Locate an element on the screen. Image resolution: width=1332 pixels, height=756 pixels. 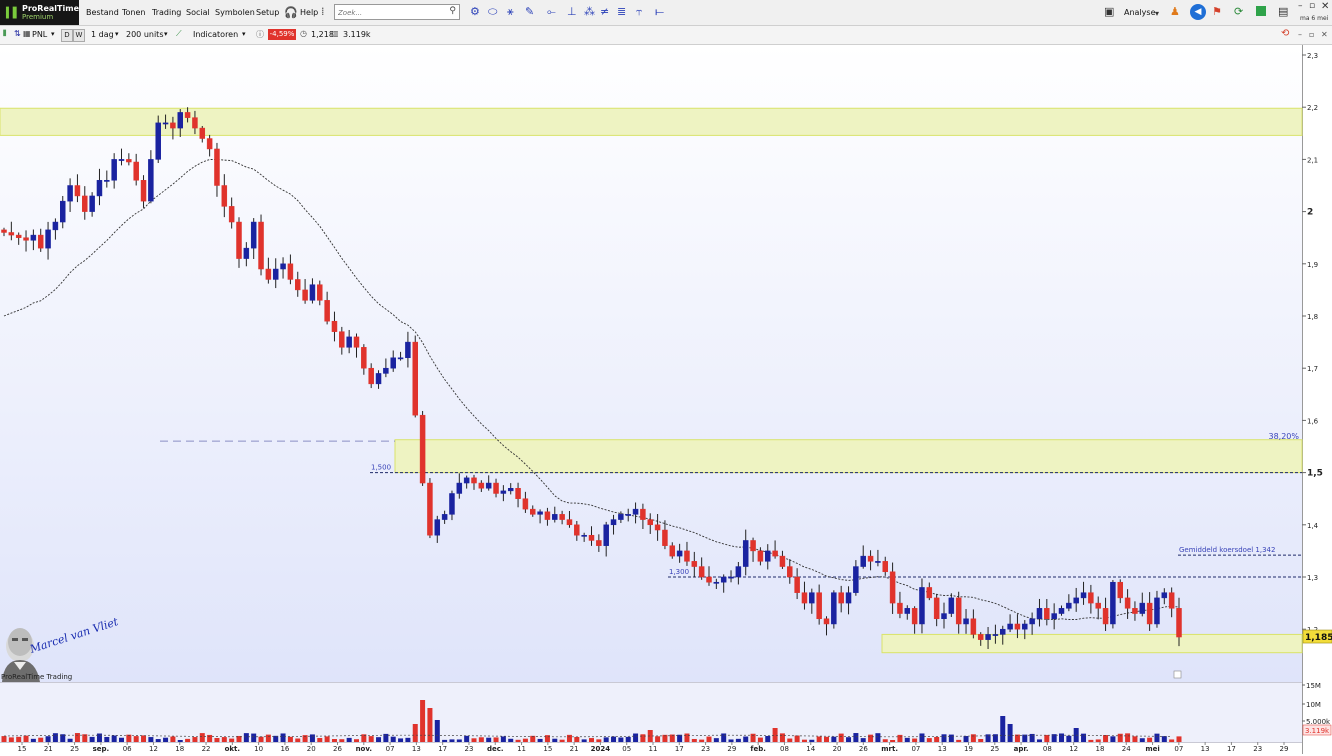
headset-icon: 🎧 is located at coordinates (291, 13).